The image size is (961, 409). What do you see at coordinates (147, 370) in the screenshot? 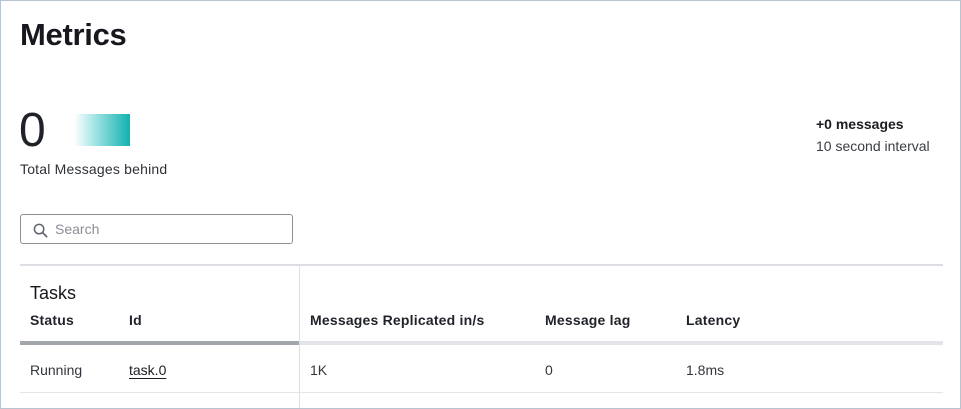
I see `task-id-link: task.0` at bounding box center [147, 370].